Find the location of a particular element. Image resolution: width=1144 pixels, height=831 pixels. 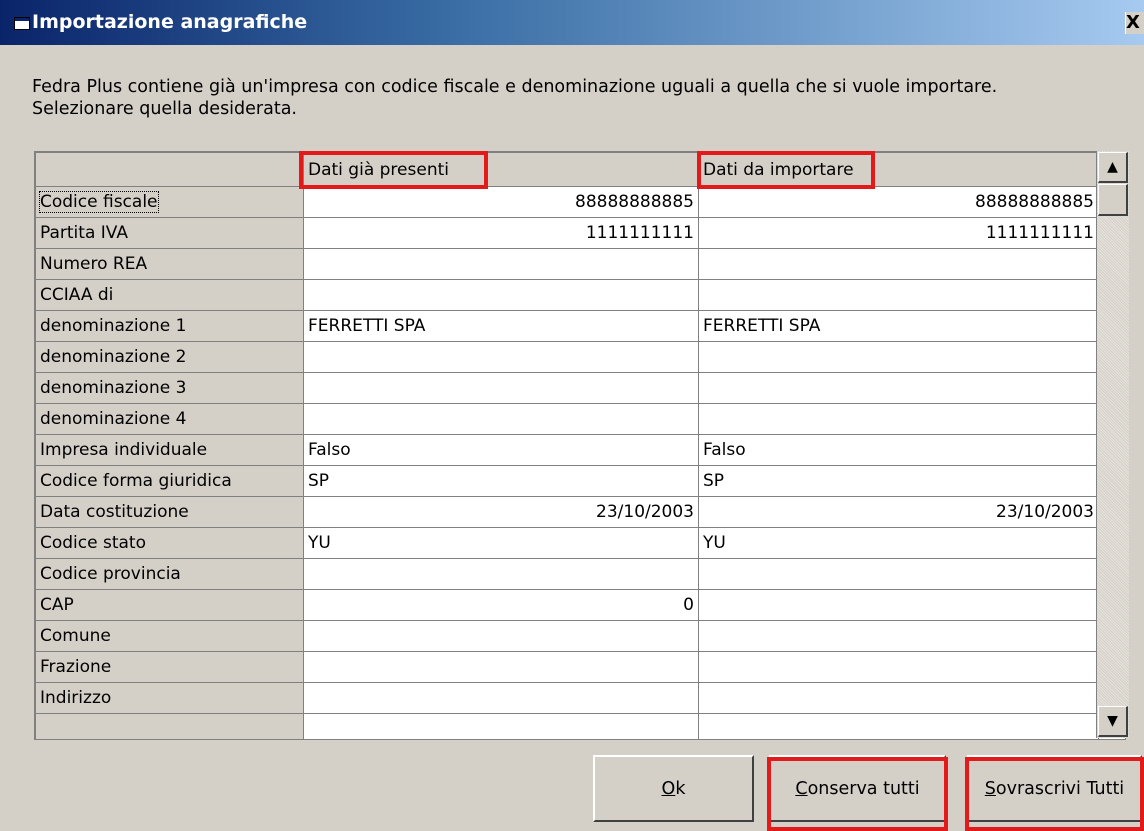

imported-value-cell: 88888888885 is located at coordinates (898, 202).